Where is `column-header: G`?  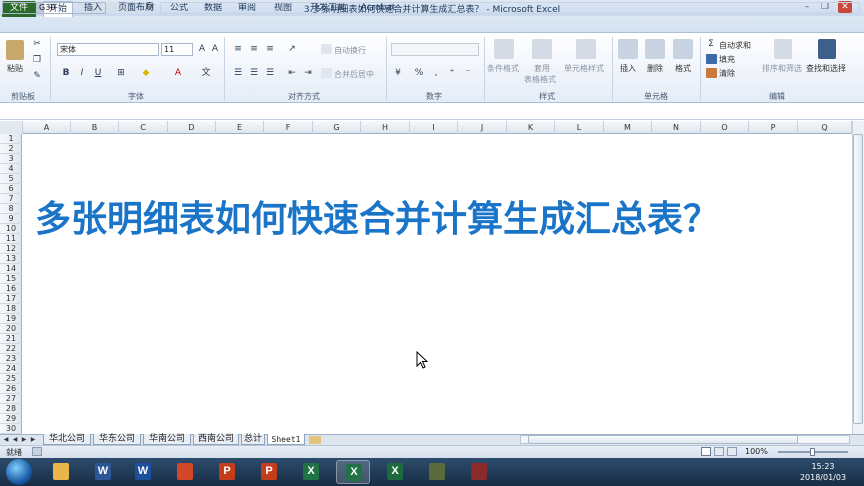
column-header: G is located at coordinates (337, 127).